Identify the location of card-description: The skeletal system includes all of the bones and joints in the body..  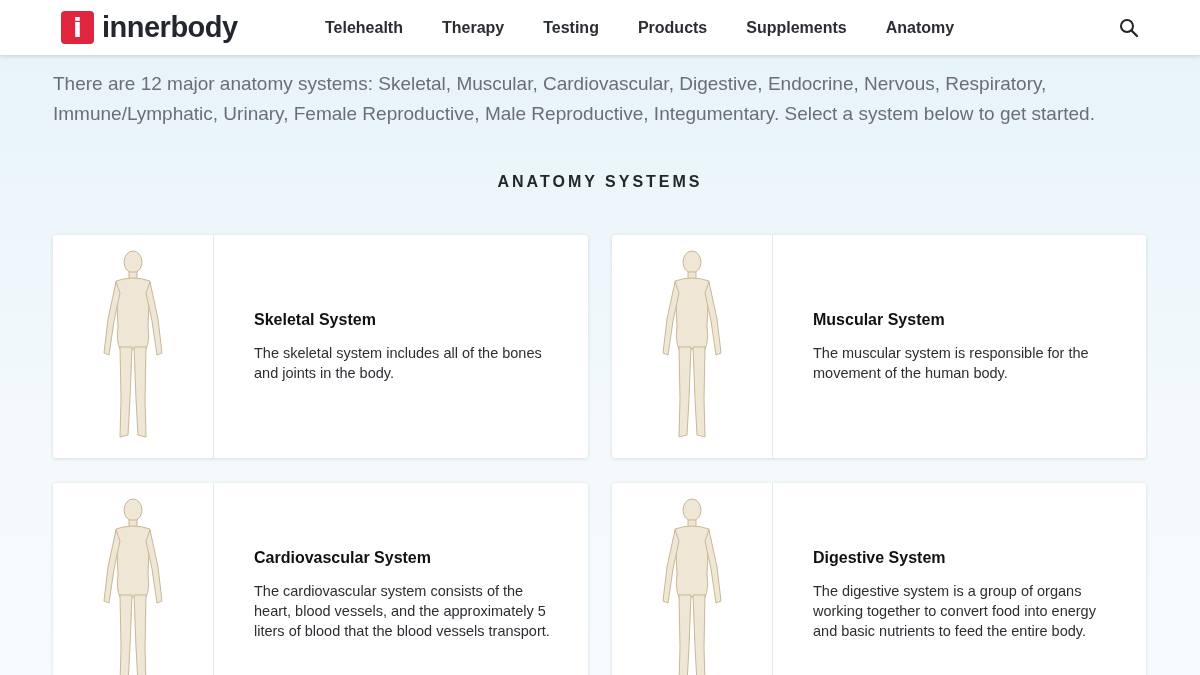
(398, 363).